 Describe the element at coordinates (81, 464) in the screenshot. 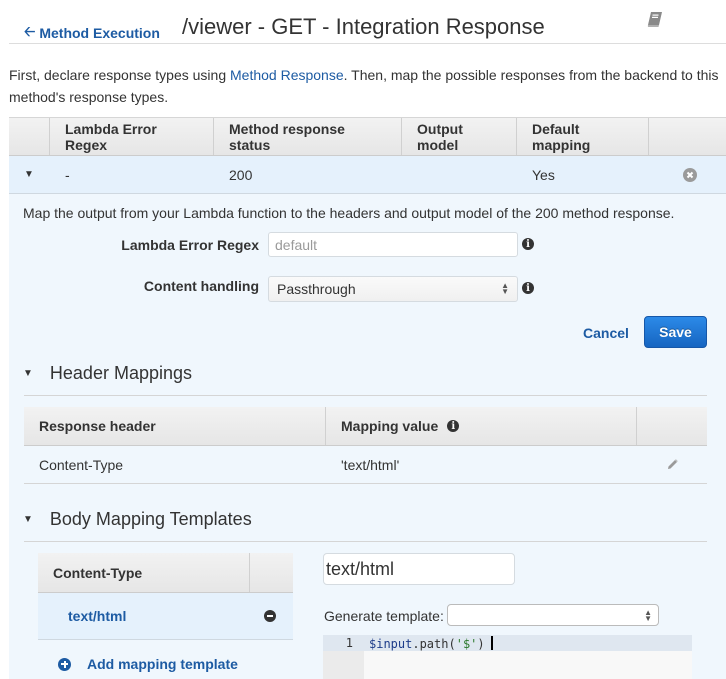

I see `cell-response-header: Content-Type` at that location.